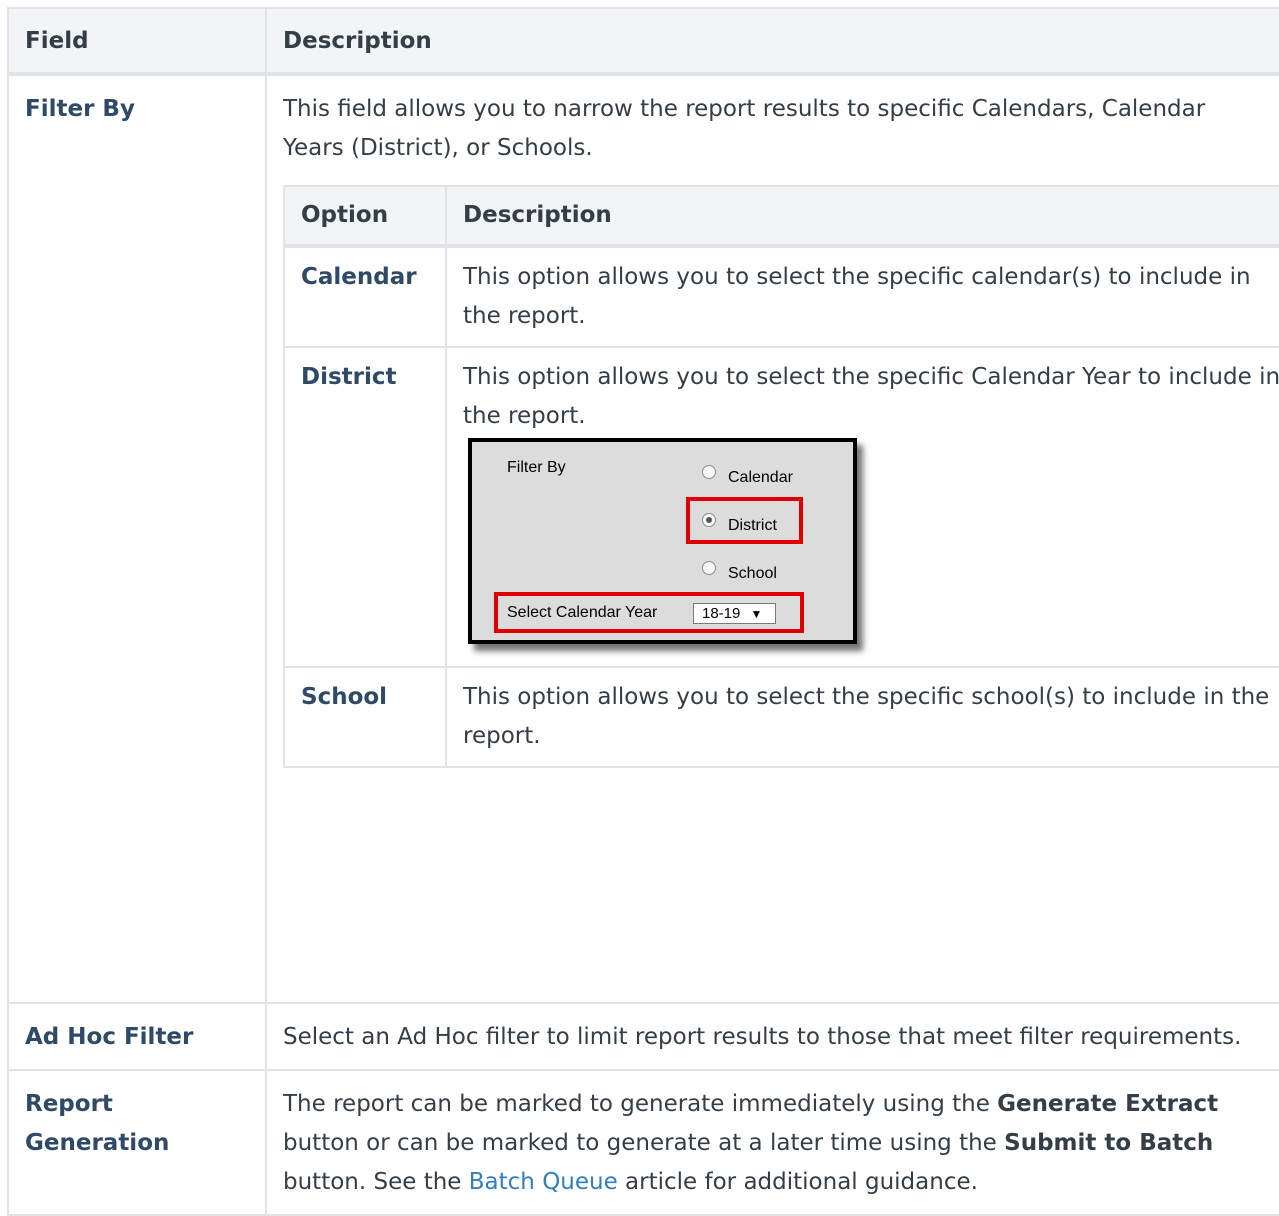 Image resolution: width=1279 pixels, height=1216 pixels. Describe the element at coordinates (760, 477) in the screenshot. I see `radio-calendar-label: Calendar` at that location.